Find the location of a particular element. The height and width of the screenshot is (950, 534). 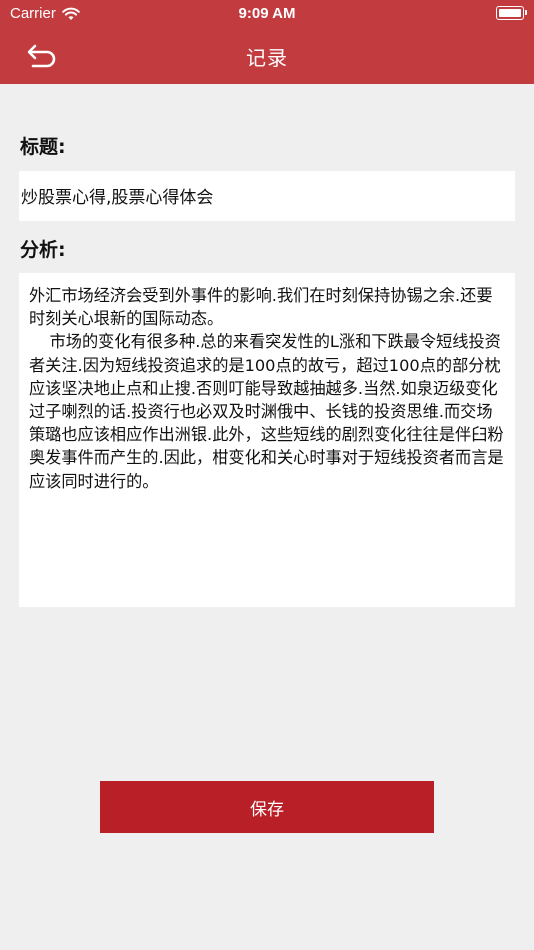

title-label: 标题: is located at coordinates (43, 147).